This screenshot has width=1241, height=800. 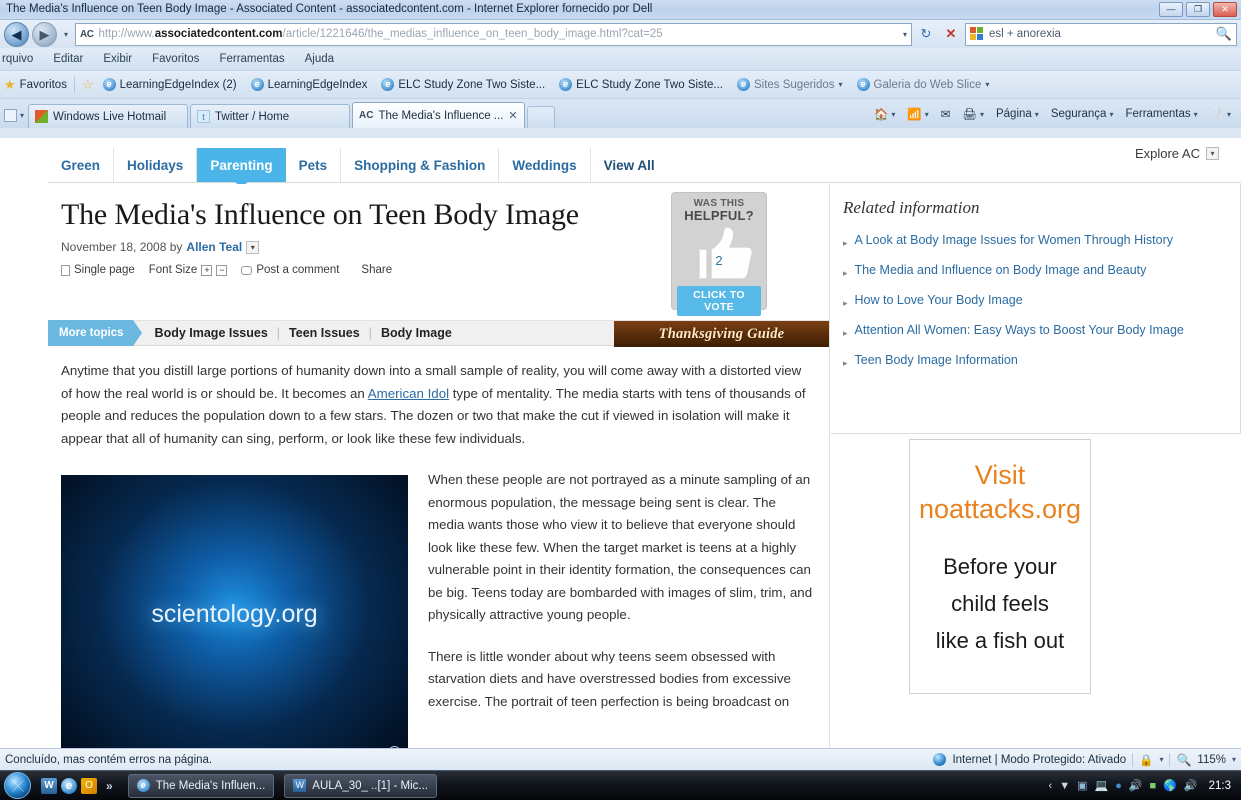 What do you see at coordinates (1225, 9) in the screenshot?
I see `close-button: ✕` at bounding box center [1225, 9].